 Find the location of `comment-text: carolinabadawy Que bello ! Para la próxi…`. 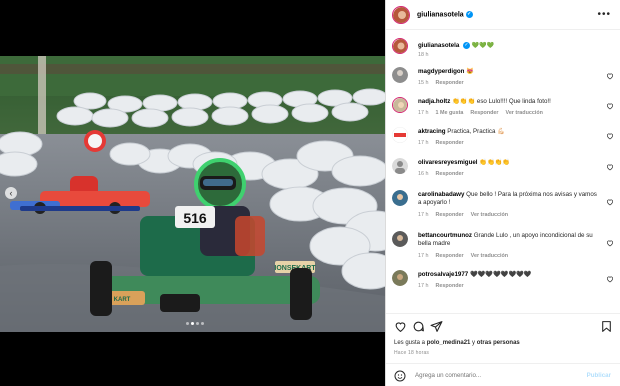

comment-text: carolinabadawy Que bello ! Para la próxi… is located at coordinates (507, 198).